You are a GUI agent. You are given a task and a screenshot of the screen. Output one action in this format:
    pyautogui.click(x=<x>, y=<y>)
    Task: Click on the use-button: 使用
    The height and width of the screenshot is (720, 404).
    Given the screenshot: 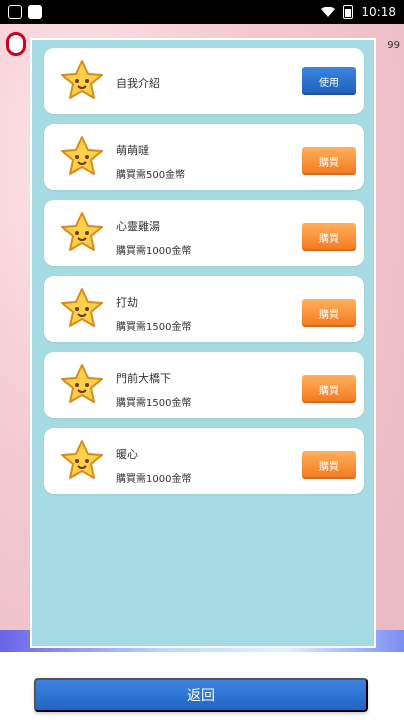 What is the action you would take?
    pyautogui.click(x=329, y=81)
    